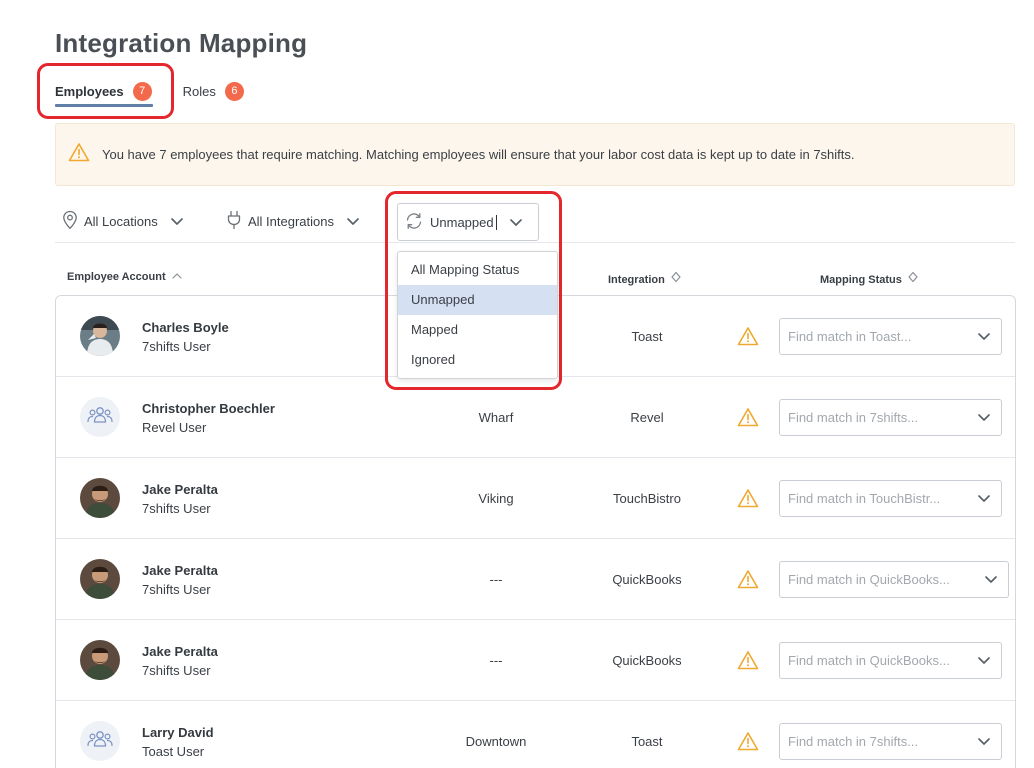 This screenshot has width=1034, height=768. I want to click on employee-integration: Revel, so click(647, 417).